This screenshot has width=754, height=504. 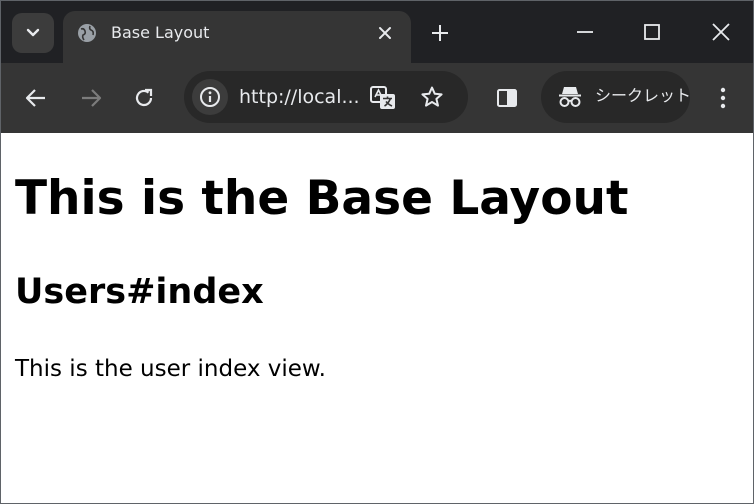 What do you see at coordinates (139, 292) in the screenshot?
I see `section-heading: Users#index` at bounding box center [139, 292].